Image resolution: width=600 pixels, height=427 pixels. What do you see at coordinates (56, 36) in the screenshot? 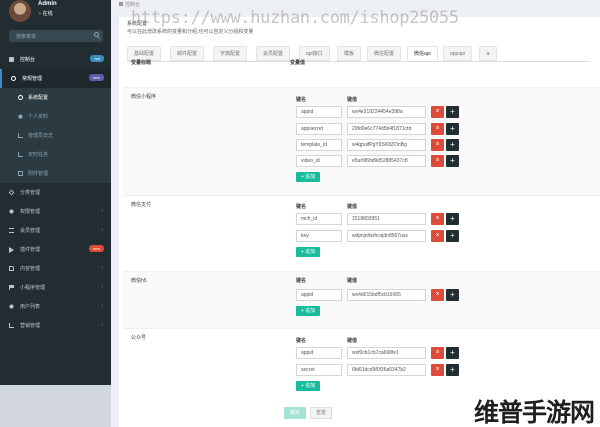
I see `sidebar-search-input: 搜索菜单` at bounding box center [56, 36].